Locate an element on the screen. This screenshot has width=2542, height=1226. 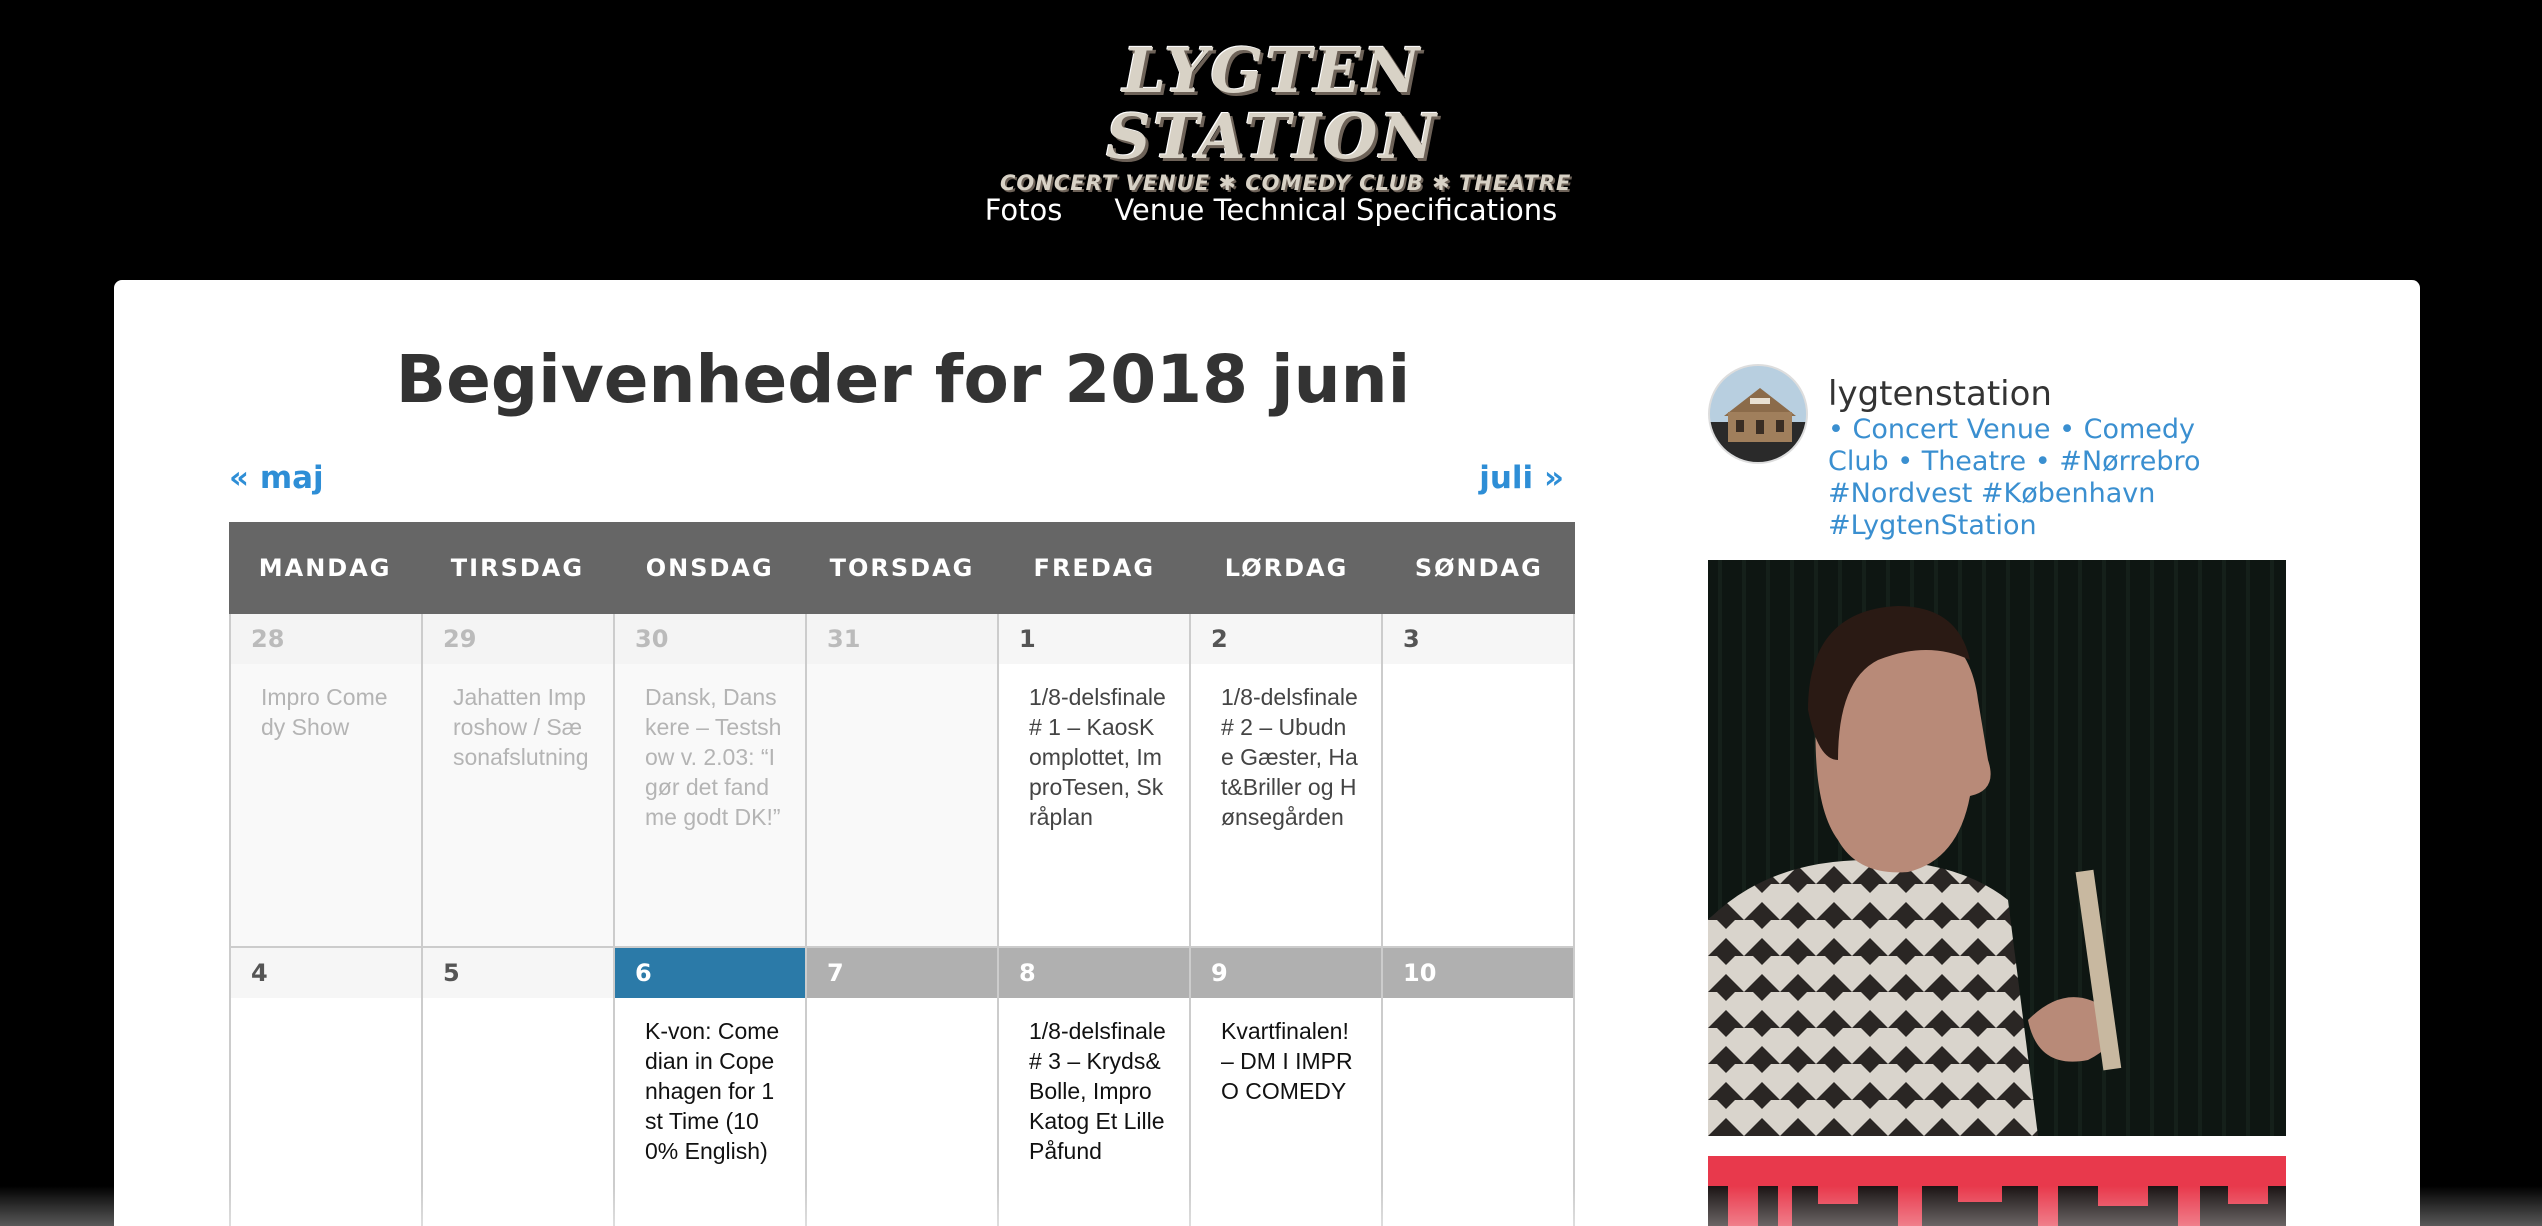
event-link: Jahatten Improshow / Sæsonafslutning is located at coordinates (518, 718).